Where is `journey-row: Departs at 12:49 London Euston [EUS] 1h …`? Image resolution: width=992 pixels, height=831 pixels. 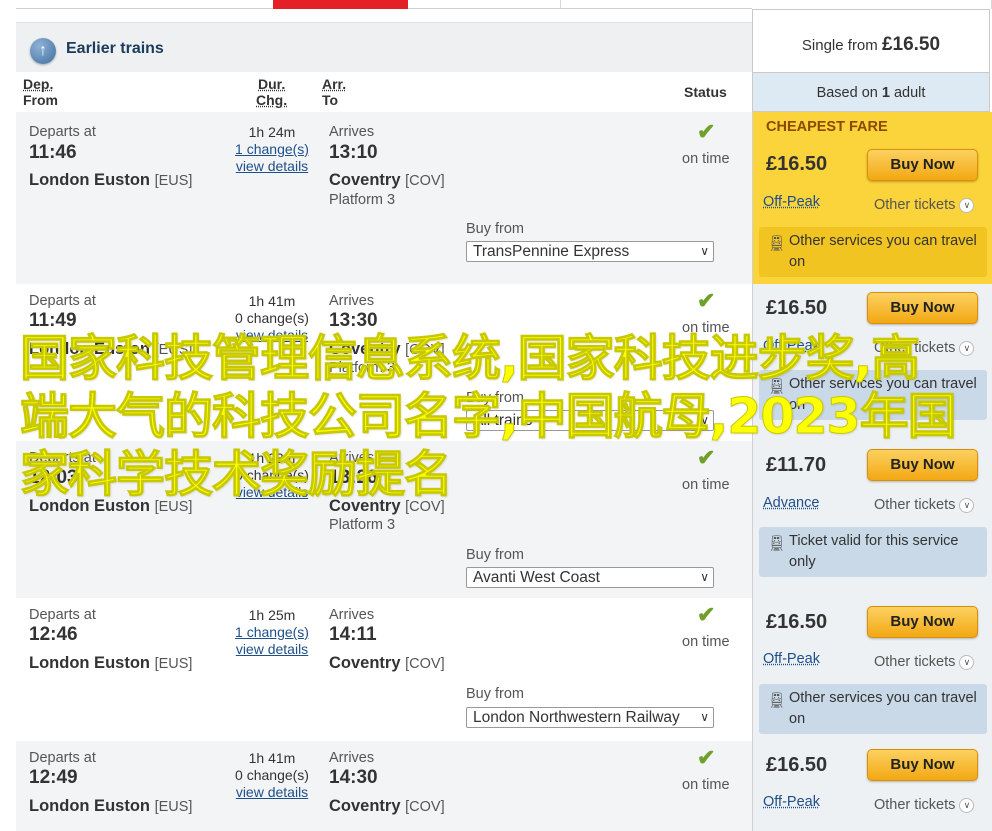
journey-row: Departs at 12:49 London Euston [EUS] 1h … is located at coordinates (384, 786).